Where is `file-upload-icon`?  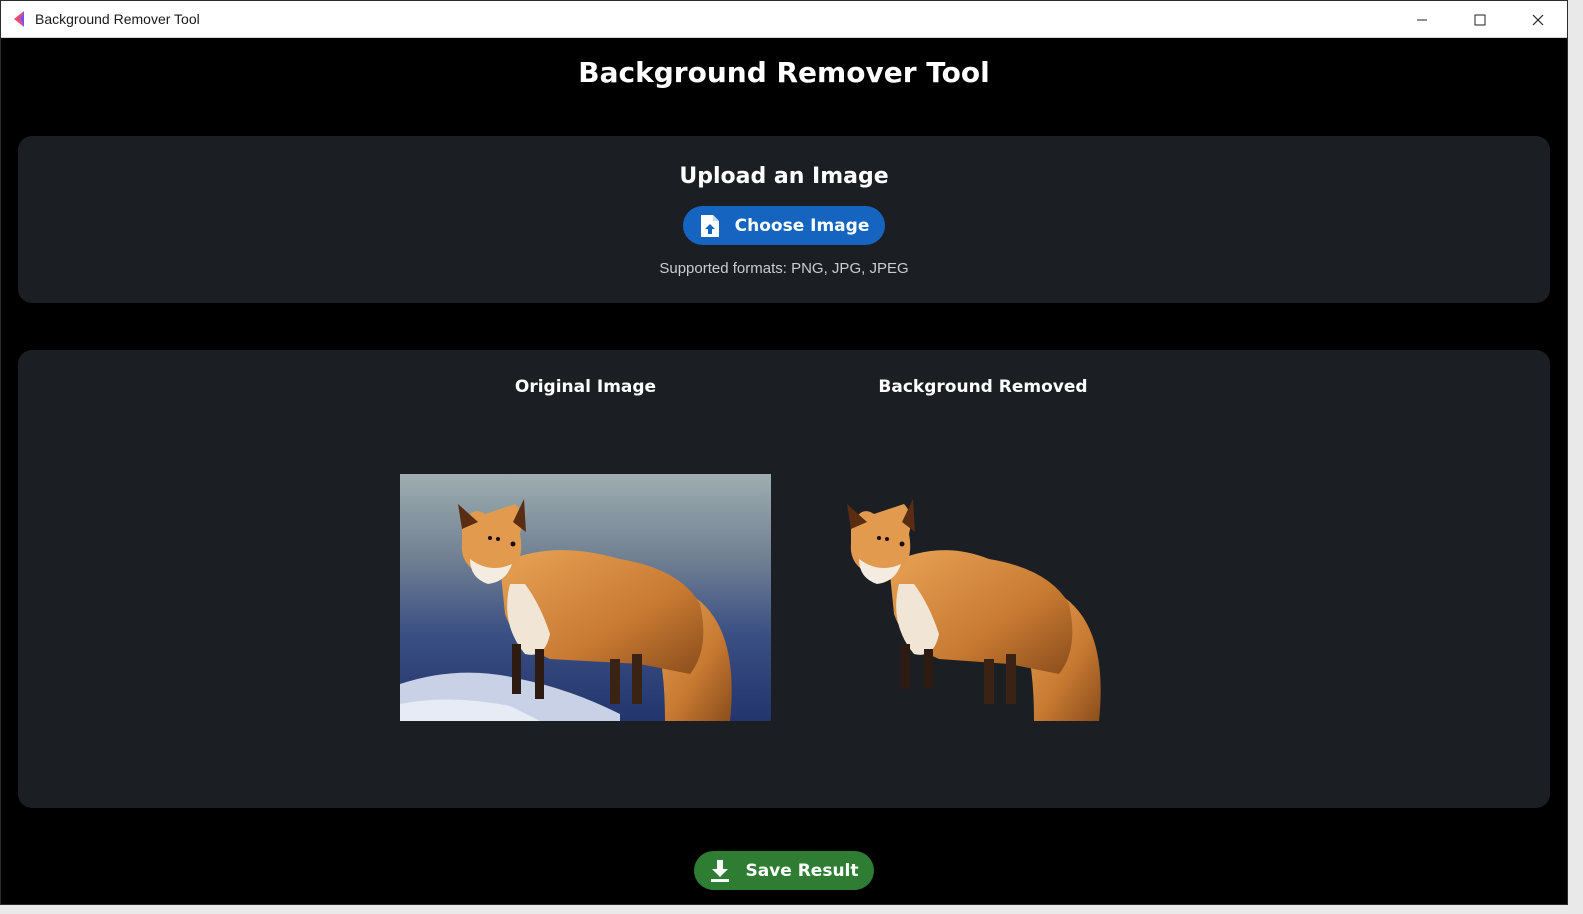
file-upload-icon is located at coordinates (710, 226).